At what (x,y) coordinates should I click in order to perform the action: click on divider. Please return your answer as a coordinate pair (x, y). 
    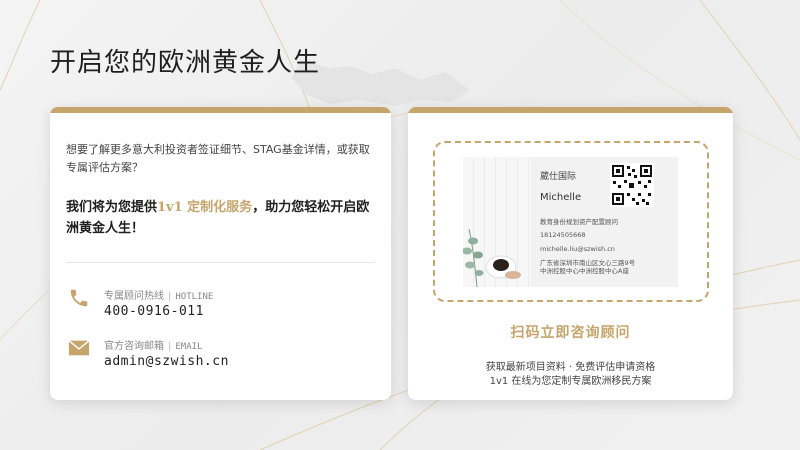
    Looking at the image, I should click on (220, 262).